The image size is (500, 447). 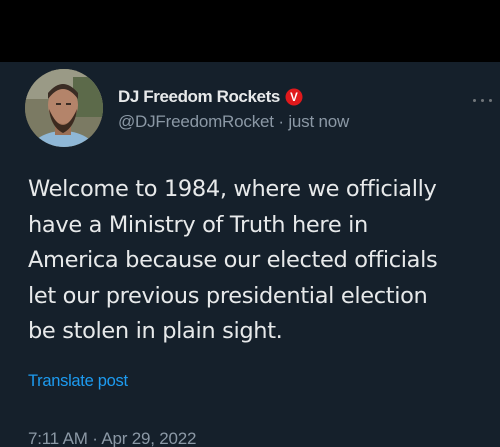 I want to click on top-black-bar, so click(x=250, y=31).